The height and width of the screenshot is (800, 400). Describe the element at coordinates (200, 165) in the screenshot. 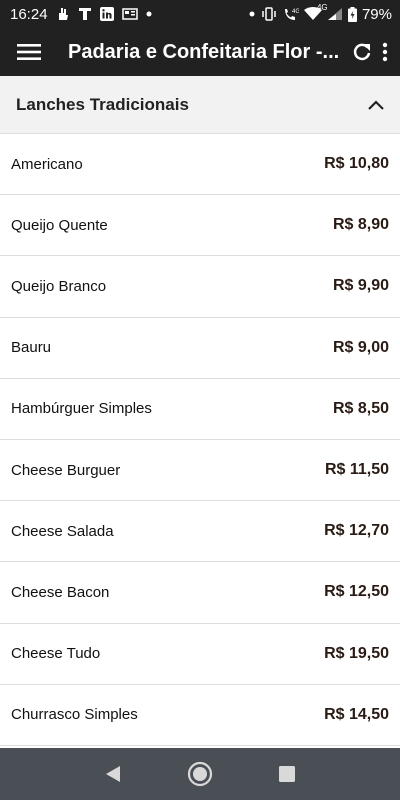

I see `list-item: Americano R$ 10,80` at that location.